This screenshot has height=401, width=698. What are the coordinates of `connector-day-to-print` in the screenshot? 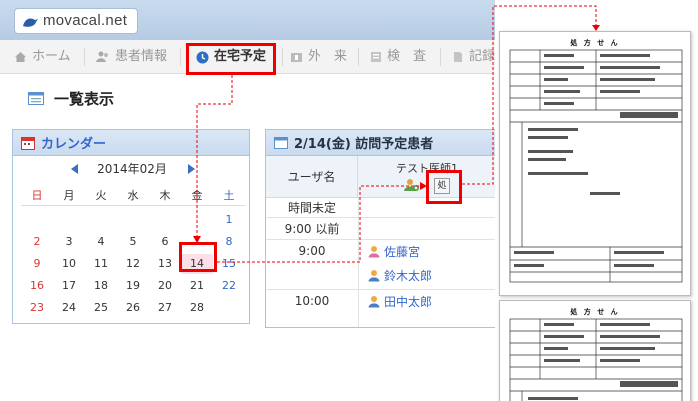 It's located at (321, 224).